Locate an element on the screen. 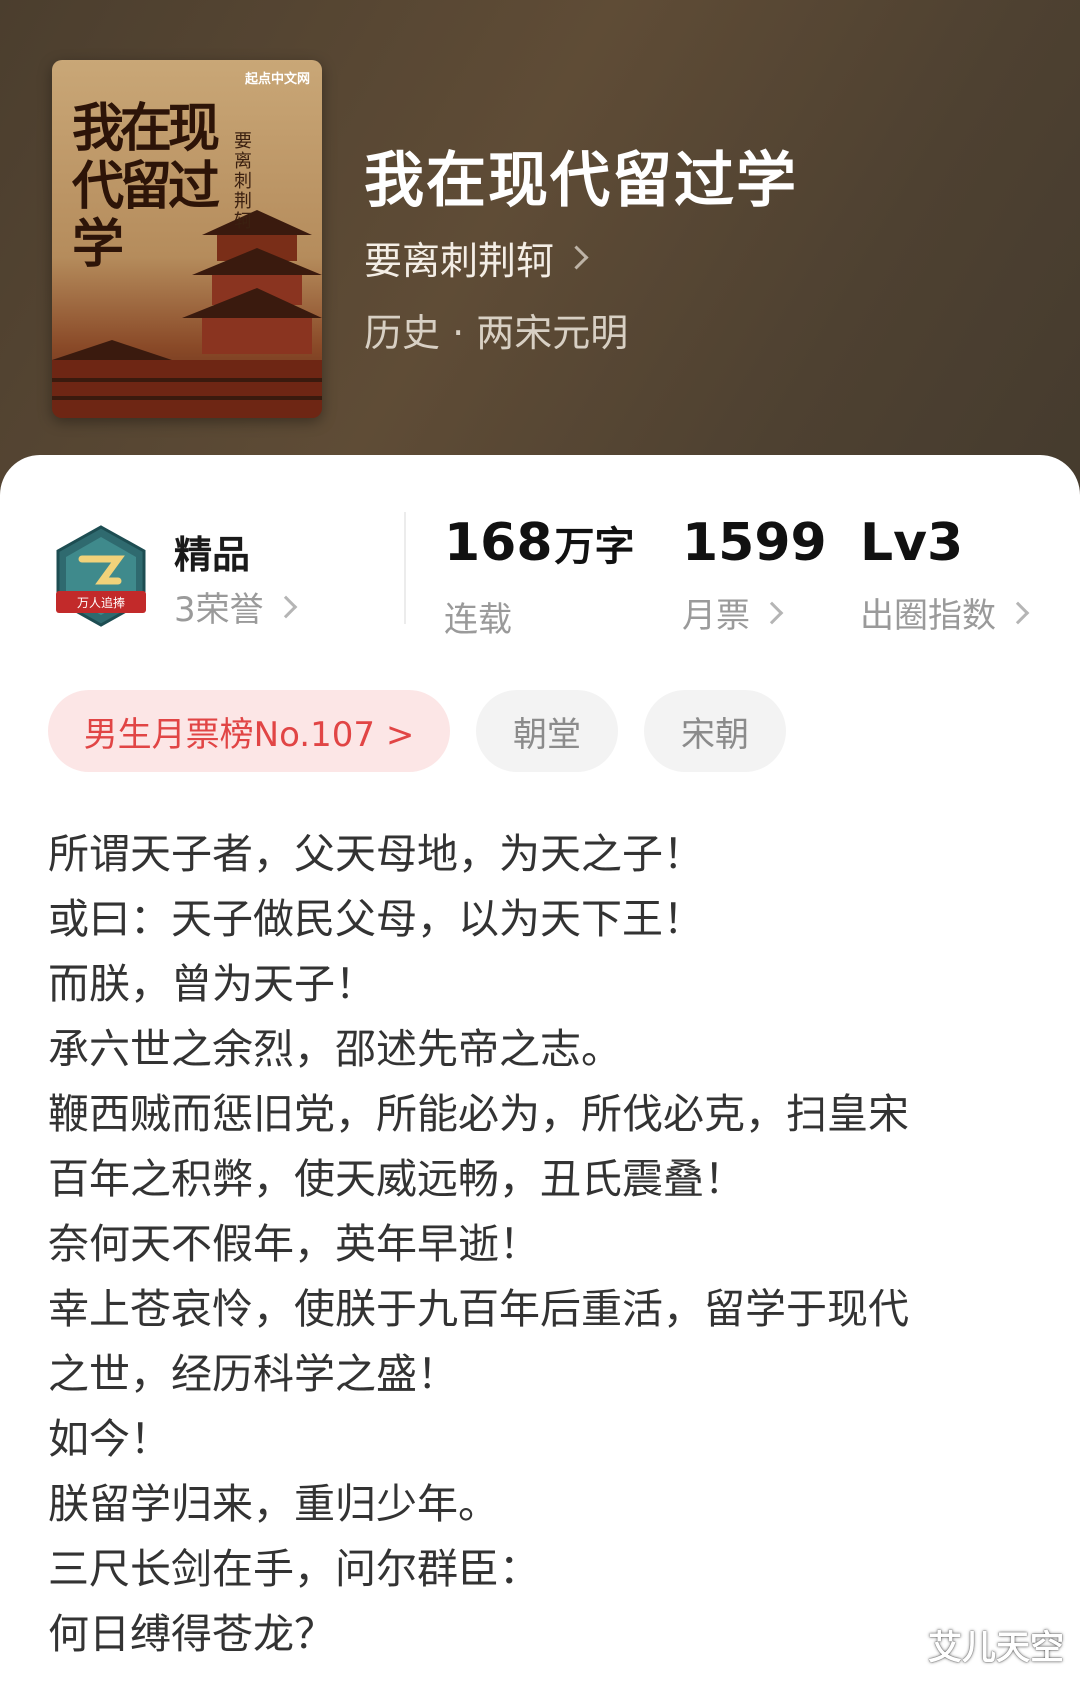 The image size is (1080, 1683). stat-label: 连载 is located at coordinates (478, 620).